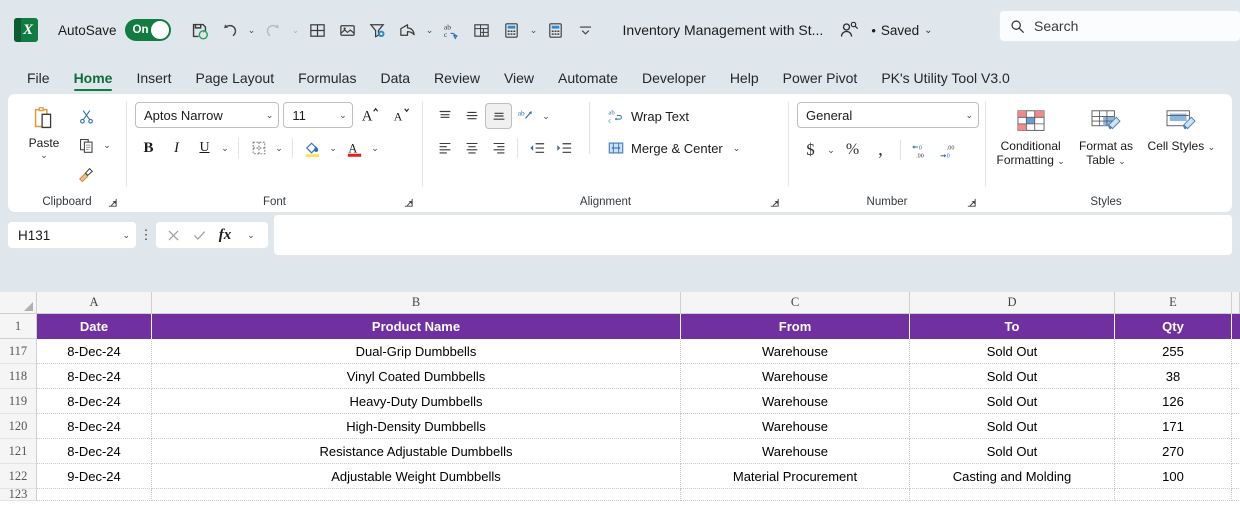 This screenshot has width=1240, height=505. What do you see at coordinates (312, 148) in the screenshot?
I see `fill-color-button` at bounding box center [312, 148].